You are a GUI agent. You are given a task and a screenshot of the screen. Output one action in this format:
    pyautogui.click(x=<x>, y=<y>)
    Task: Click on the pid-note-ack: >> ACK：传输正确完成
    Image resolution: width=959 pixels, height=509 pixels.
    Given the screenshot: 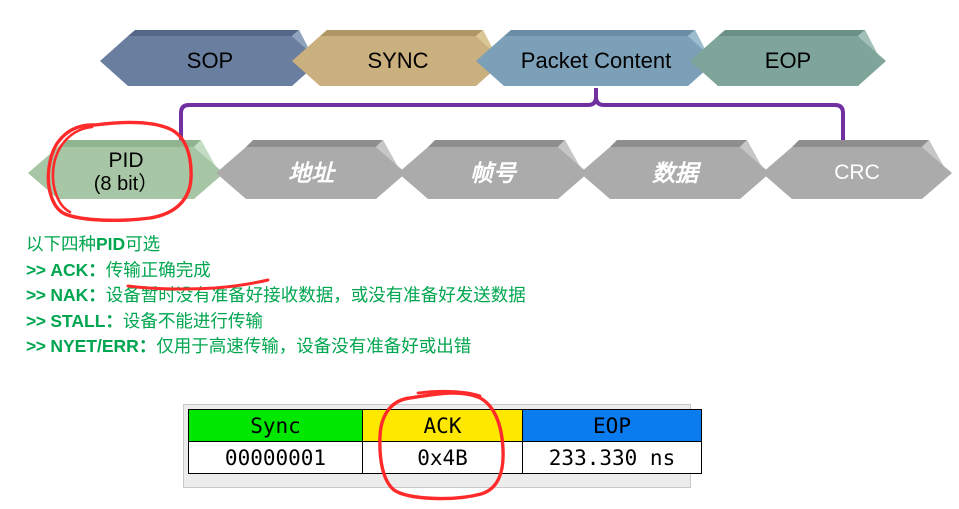 What is the action you would take?
    pyautogui.click(x=276, y=271)
    